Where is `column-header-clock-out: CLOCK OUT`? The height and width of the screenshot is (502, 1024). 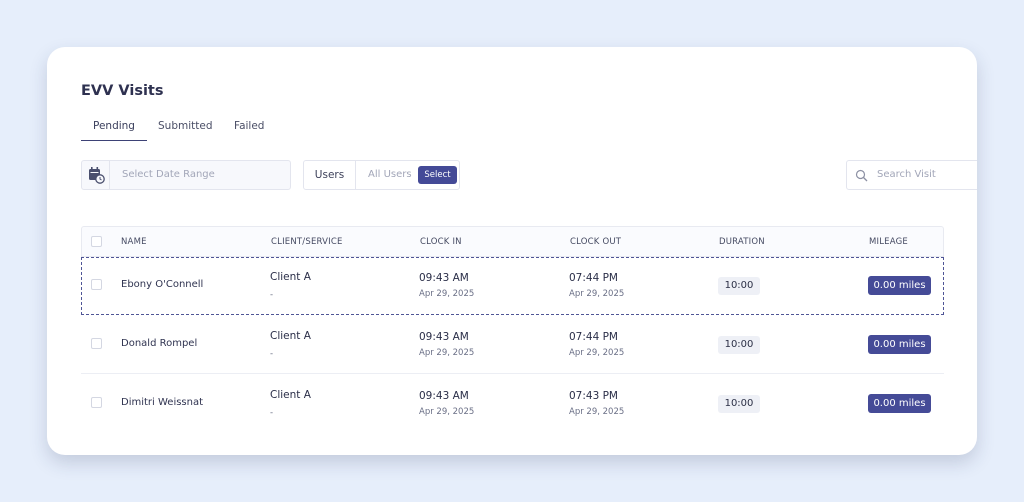 column-header-clock-out: CLOCK OUT is located at coordinates (595, 242).